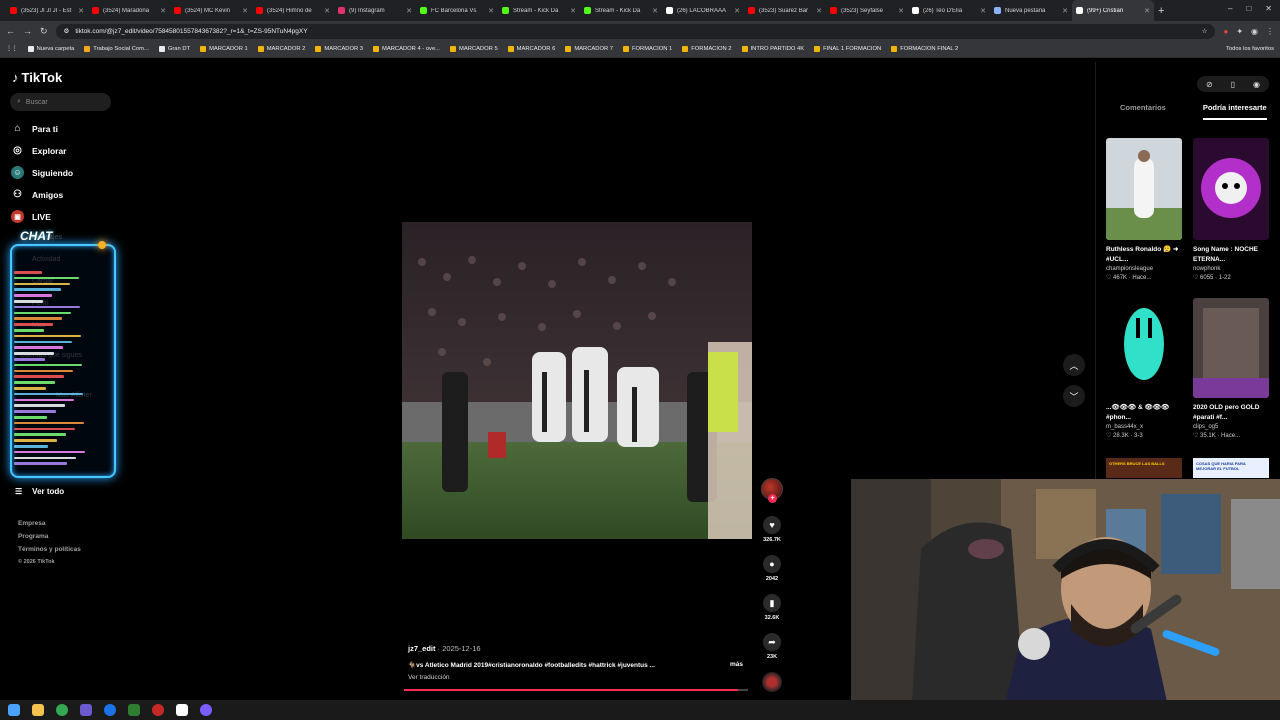 Image resolution: width=1280 pixels, height=720 pixels. I want to click on sidebar-item-para-ti: ⌂ Para ti, so click(34, 128).